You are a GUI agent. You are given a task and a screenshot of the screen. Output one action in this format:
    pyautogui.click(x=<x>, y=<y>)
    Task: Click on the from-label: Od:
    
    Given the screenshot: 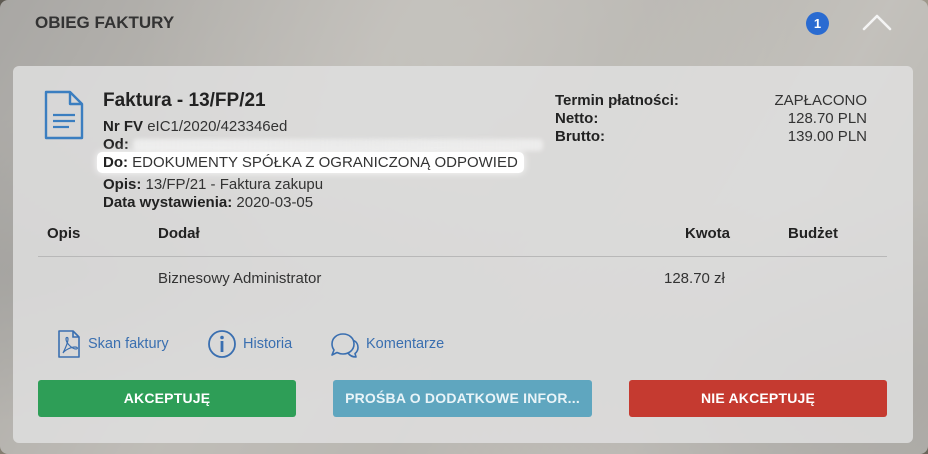 What is the action you would take?
    pyautogui.click(x=116, y=144)
    